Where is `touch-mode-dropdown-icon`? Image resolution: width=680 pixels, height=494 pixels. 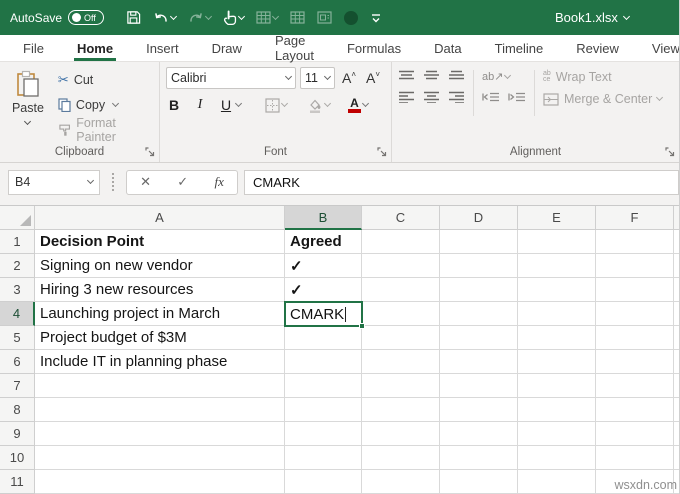
touch-mode-dropdown-icon is located at coordinates (242, 16).